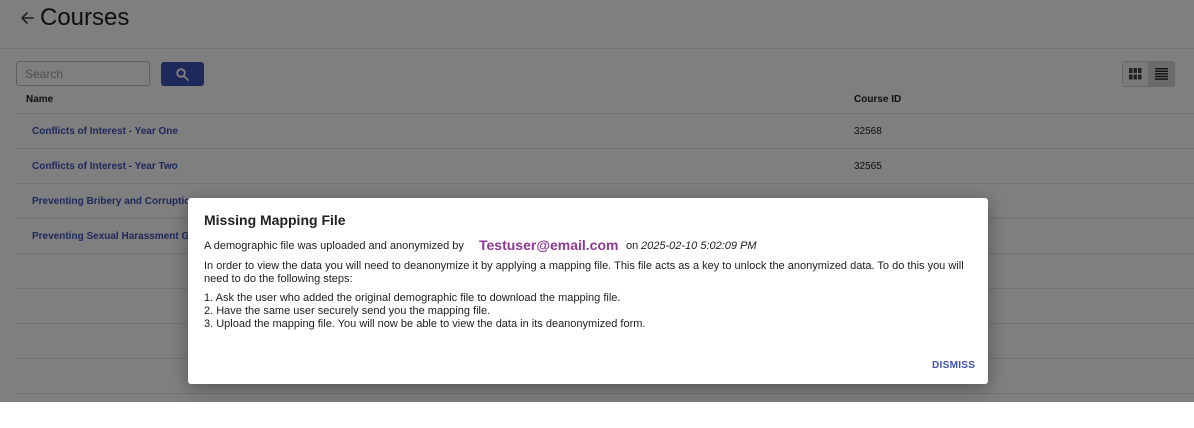  I want to click on uploader-email: Testuser@email.com, so click(549, 245).